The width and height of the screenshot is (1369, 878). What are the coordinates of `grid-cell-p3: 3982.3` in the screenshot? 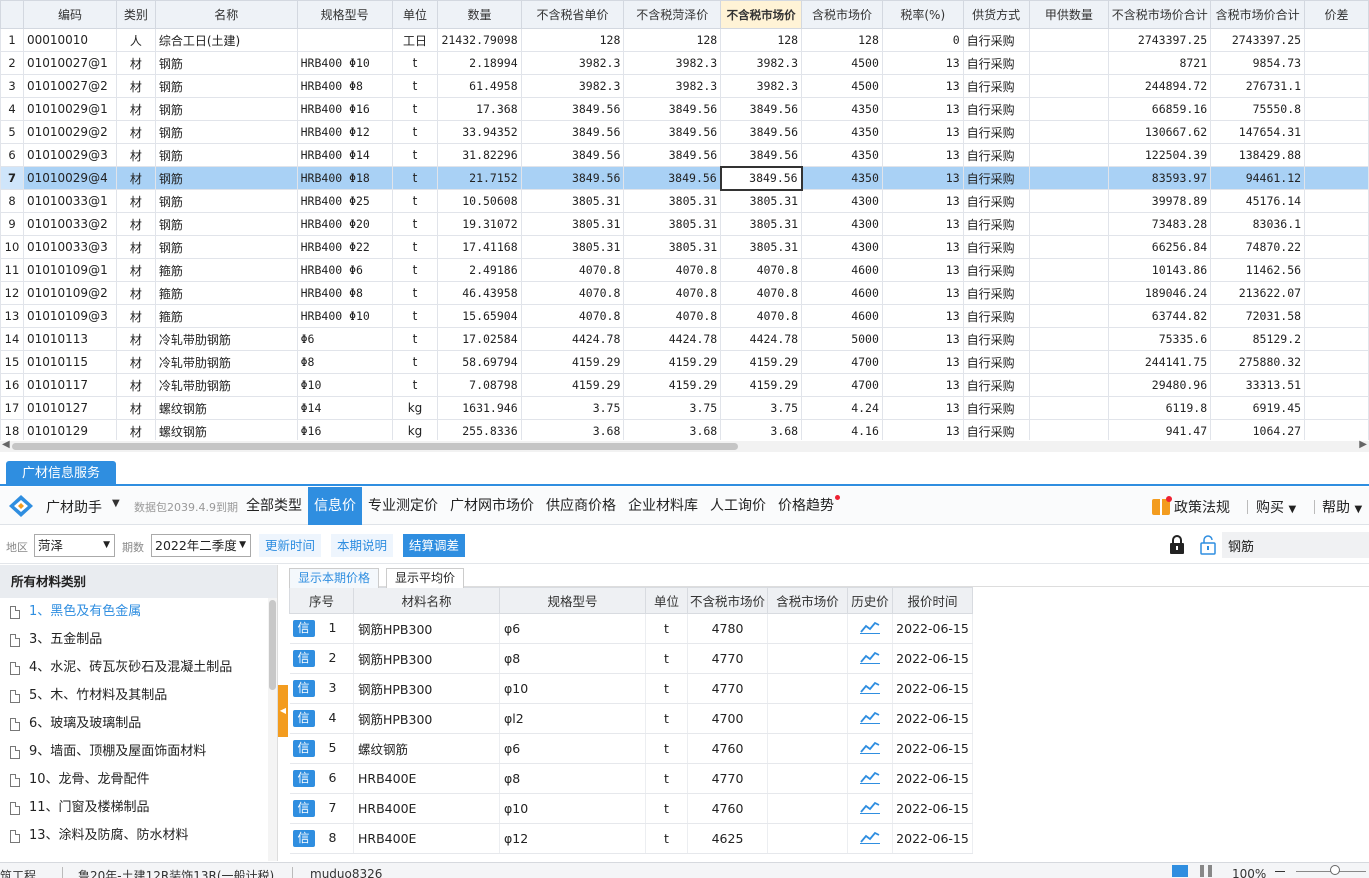 It's located at (761, 86).